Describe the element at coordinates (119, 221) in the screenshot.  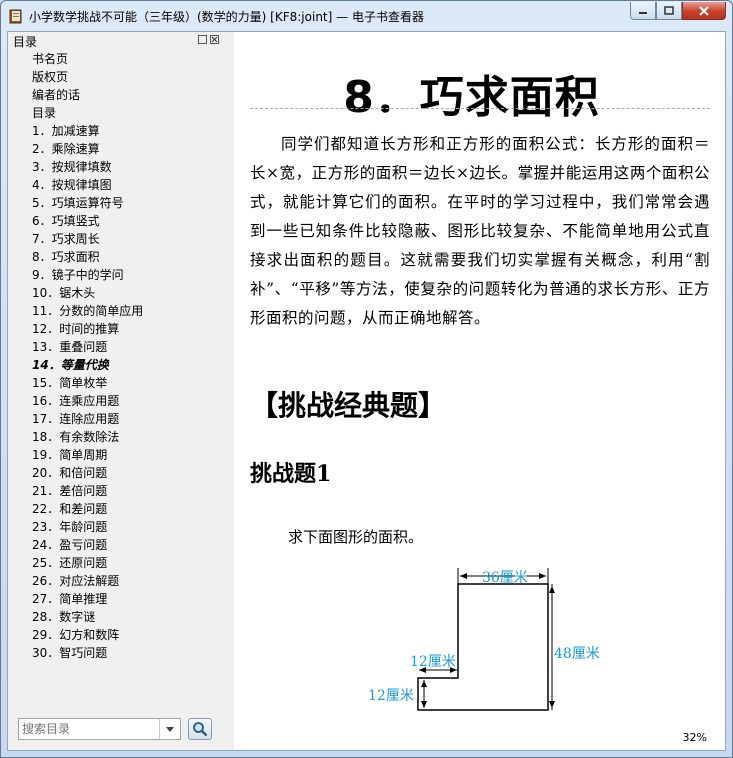
I see `toc-item: 6．巧填竖式` at that location.